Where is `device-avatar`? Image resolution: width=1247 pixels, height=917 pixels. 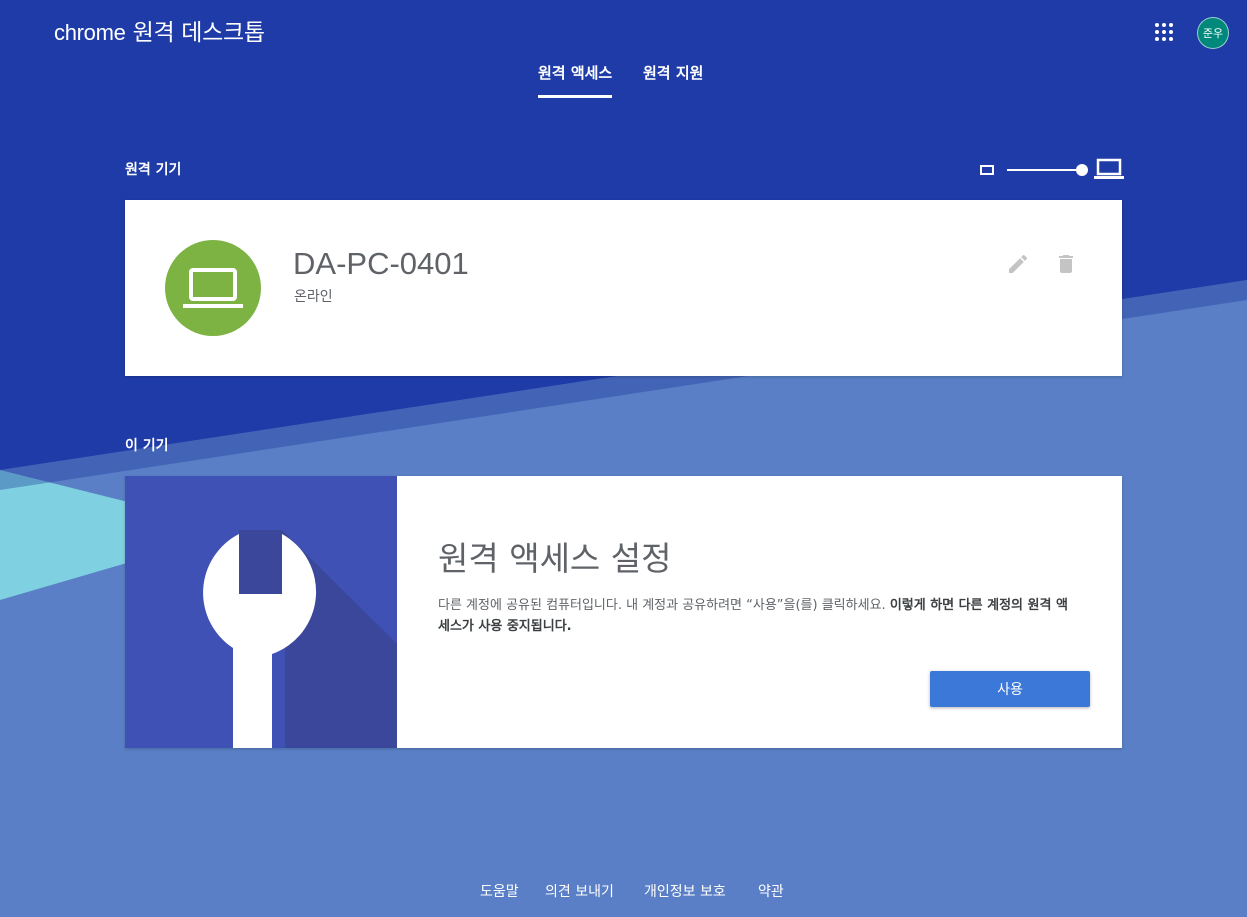 device-avatar is located at coordinates (213, 288).